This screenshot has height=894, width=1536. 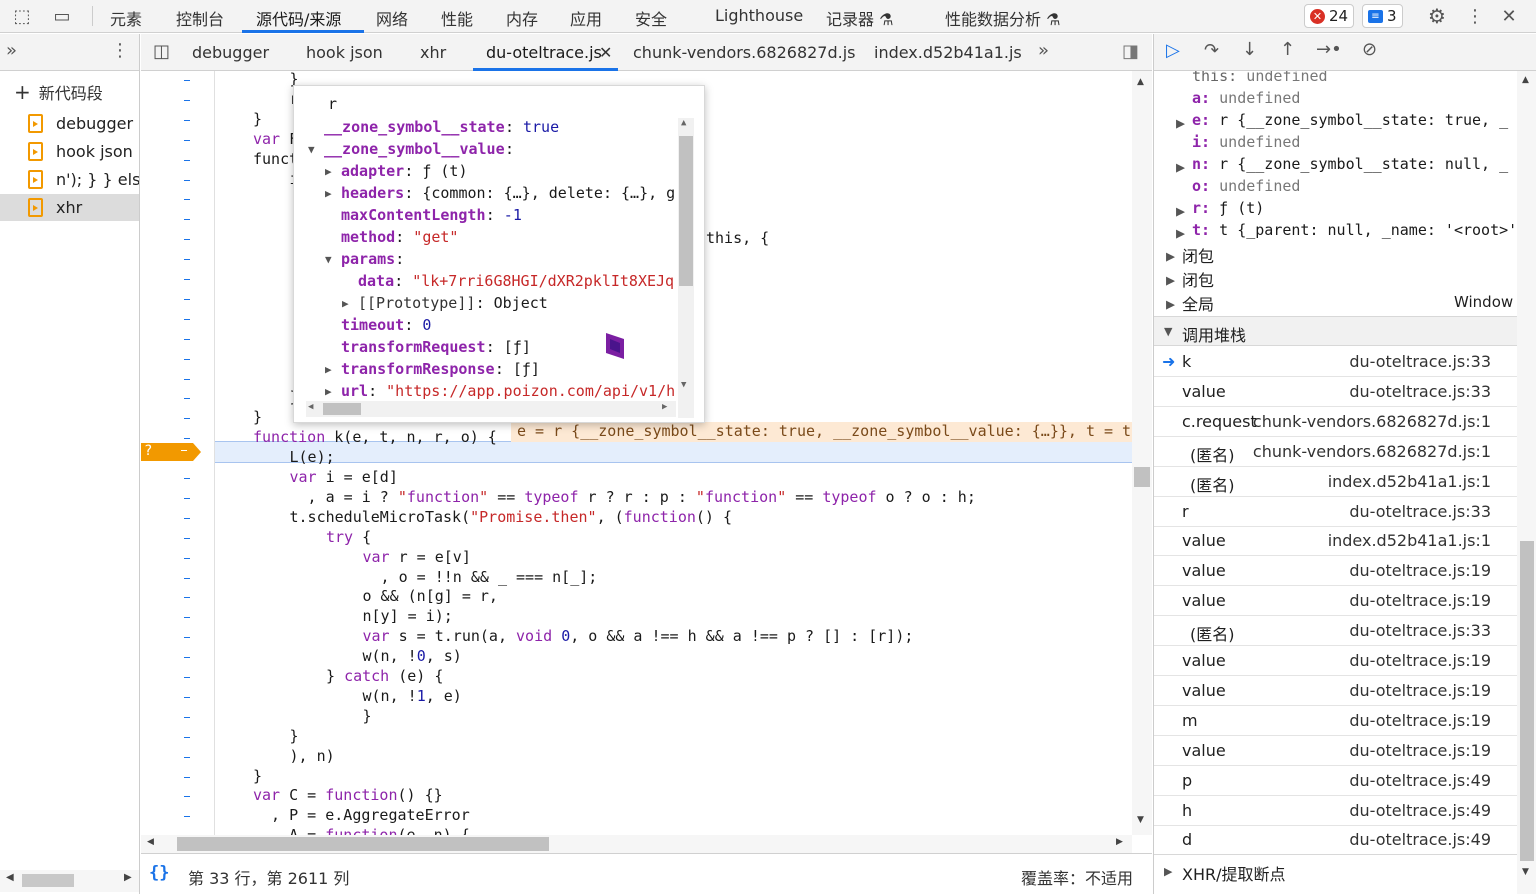 I want to click on scroll-thumb, so click(x=48, y=880).